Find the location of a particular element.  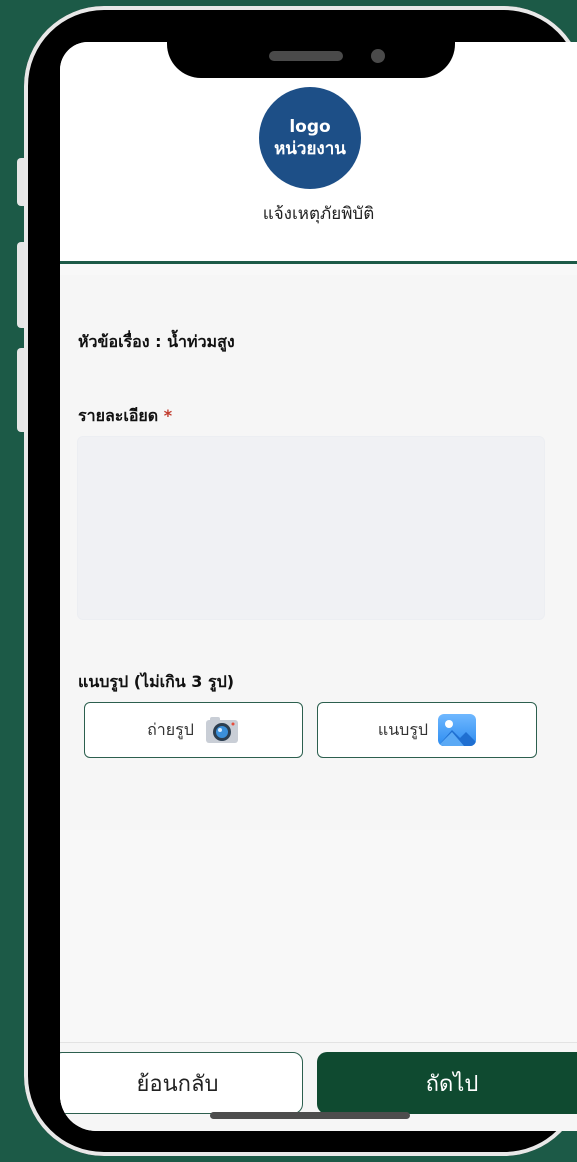

detail-label-text: รายละเอียด is located at coordinates (118, 415).